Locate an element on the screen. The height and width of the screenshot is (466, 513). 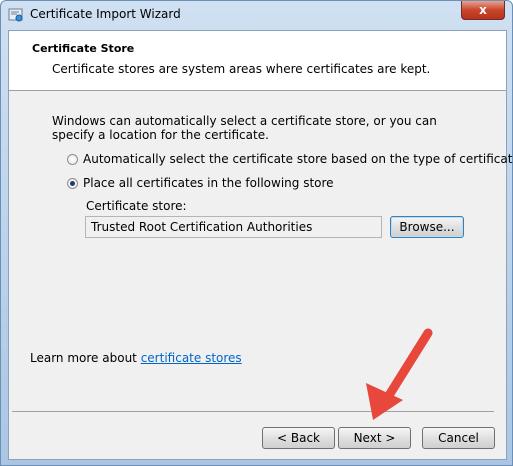
annotation-arrow-icon is located at coordinates (399, 374).